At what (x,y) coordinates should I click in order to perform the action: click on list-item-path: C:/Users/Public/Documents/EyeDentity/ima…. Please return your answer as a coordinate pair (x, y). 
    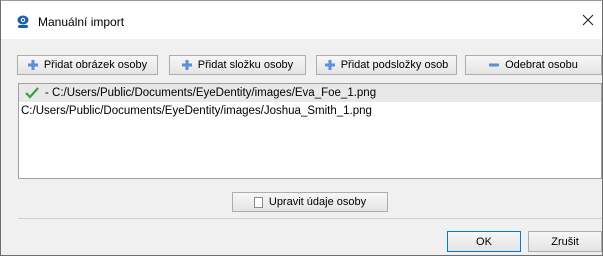
    Looking at the image, I should click on (196, 111).